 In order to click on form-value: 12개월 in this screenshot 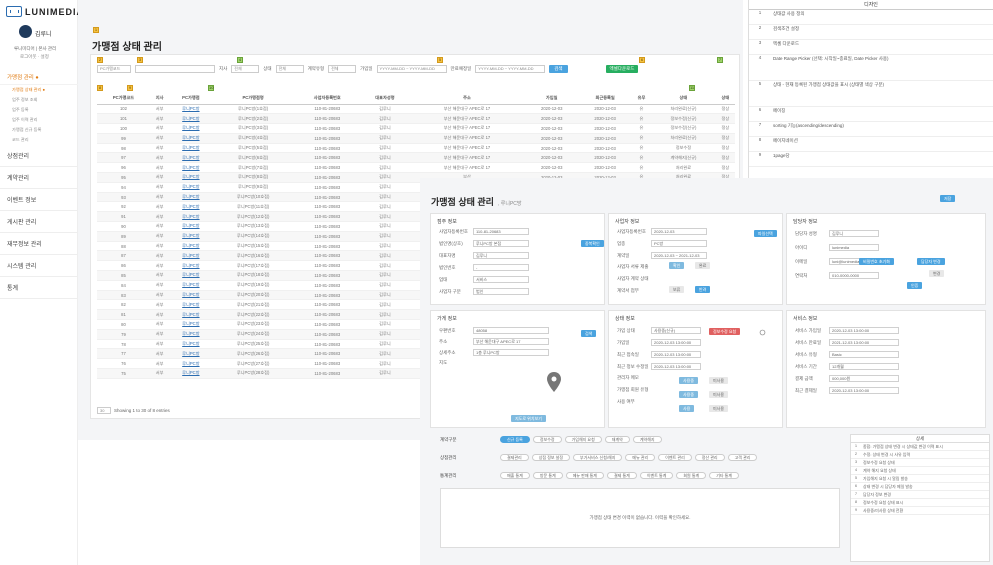, I will do `click(864, 366)`.